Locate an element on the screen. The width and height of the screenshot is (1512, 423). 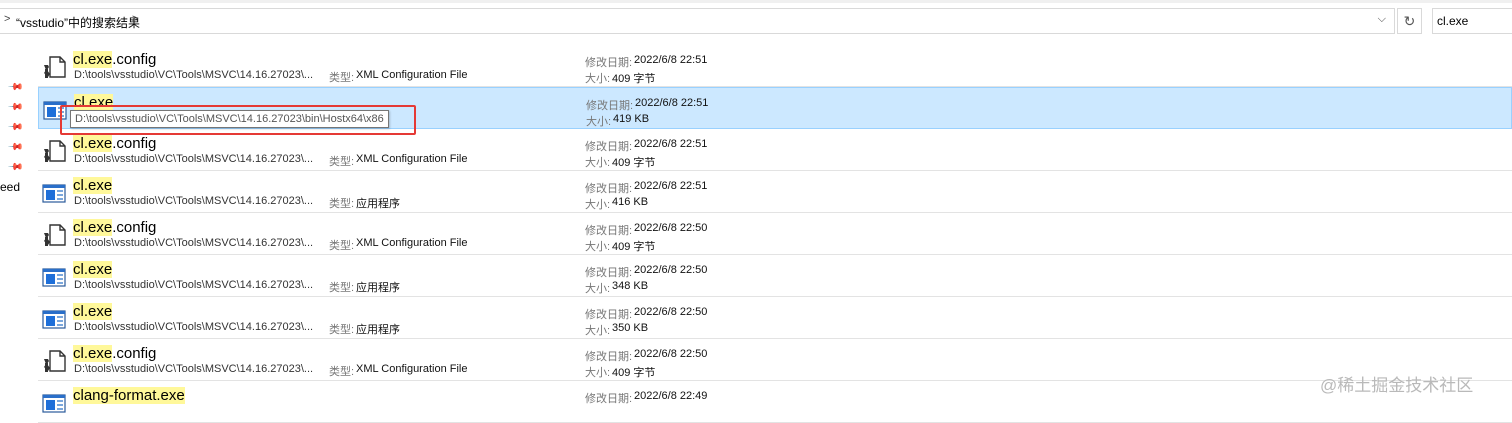
search-input is located at coordinates (1472, 21).